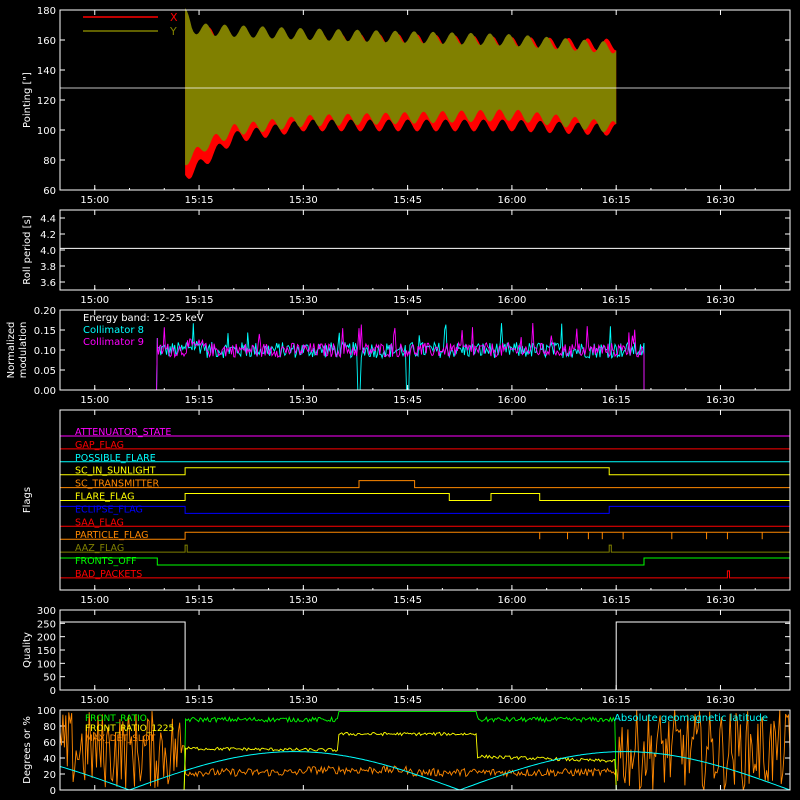  I want to click on flags-xtick-label: 16:15, so click(616, 600).